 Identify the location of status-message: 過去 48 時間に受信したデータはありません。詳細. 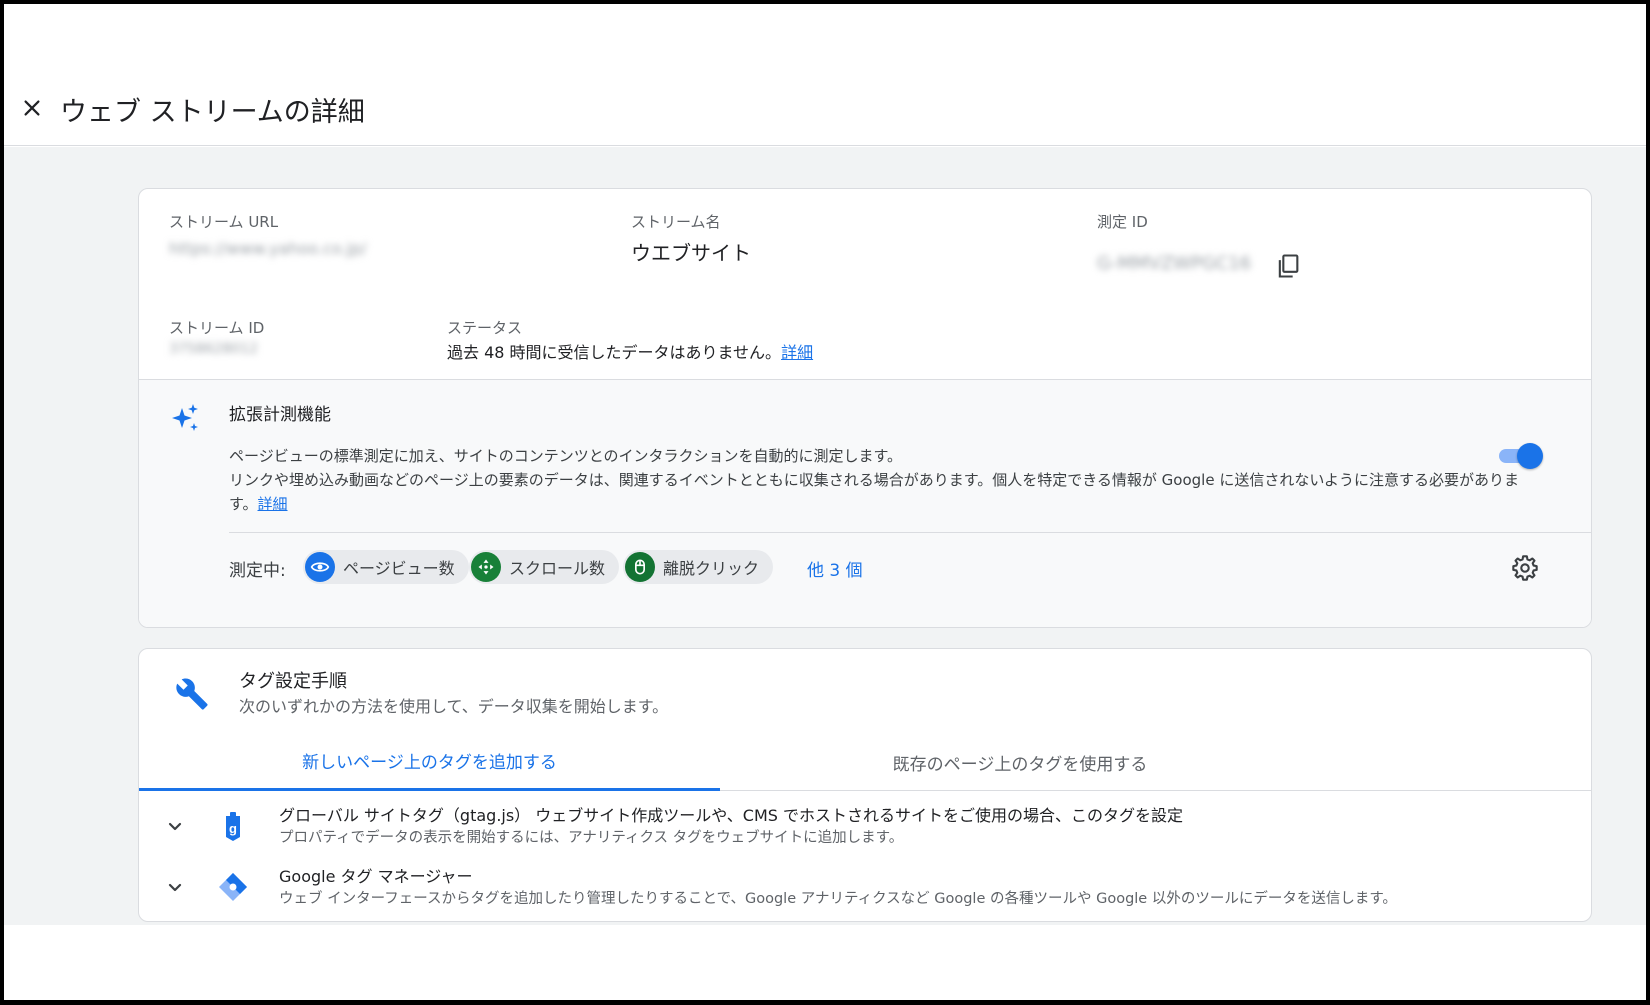
(630, 351).